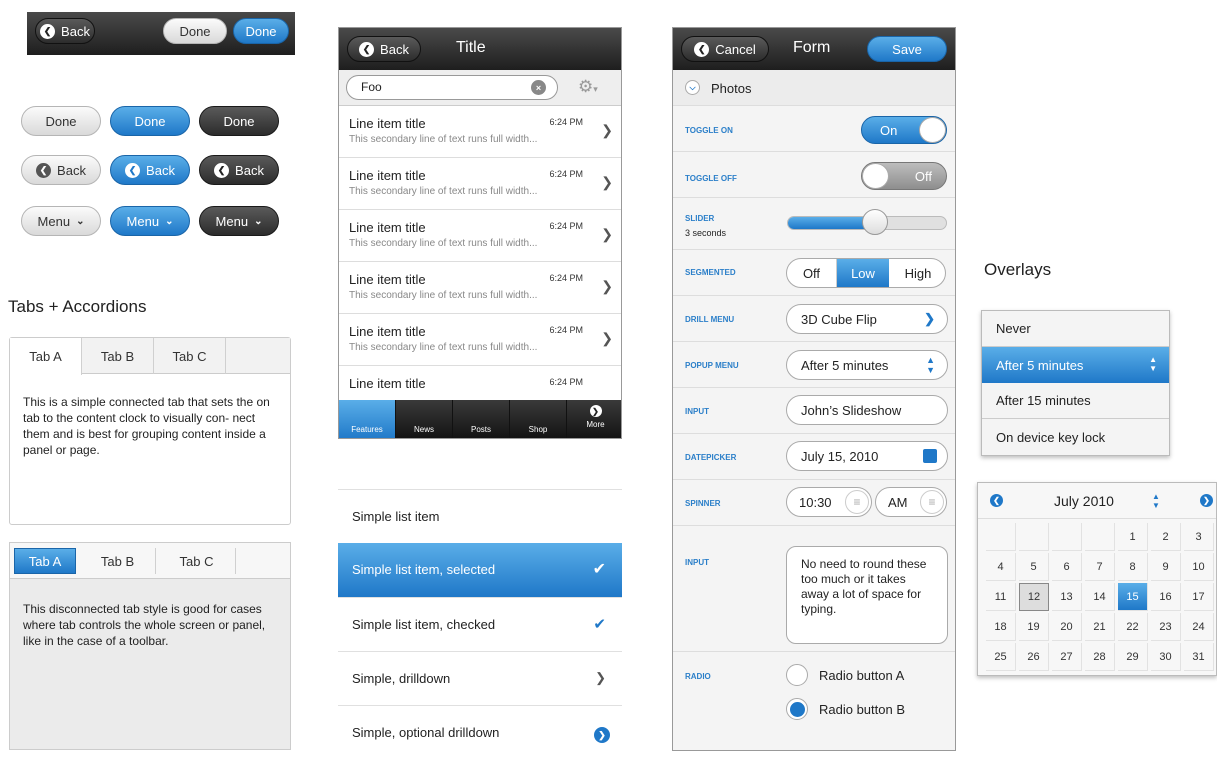 Image resolution: width=1217 pixels, height=759 pixels. Describe the element at coordinates (1100, 597) in the screenshot. I see `calendar-day: 14` at that location.